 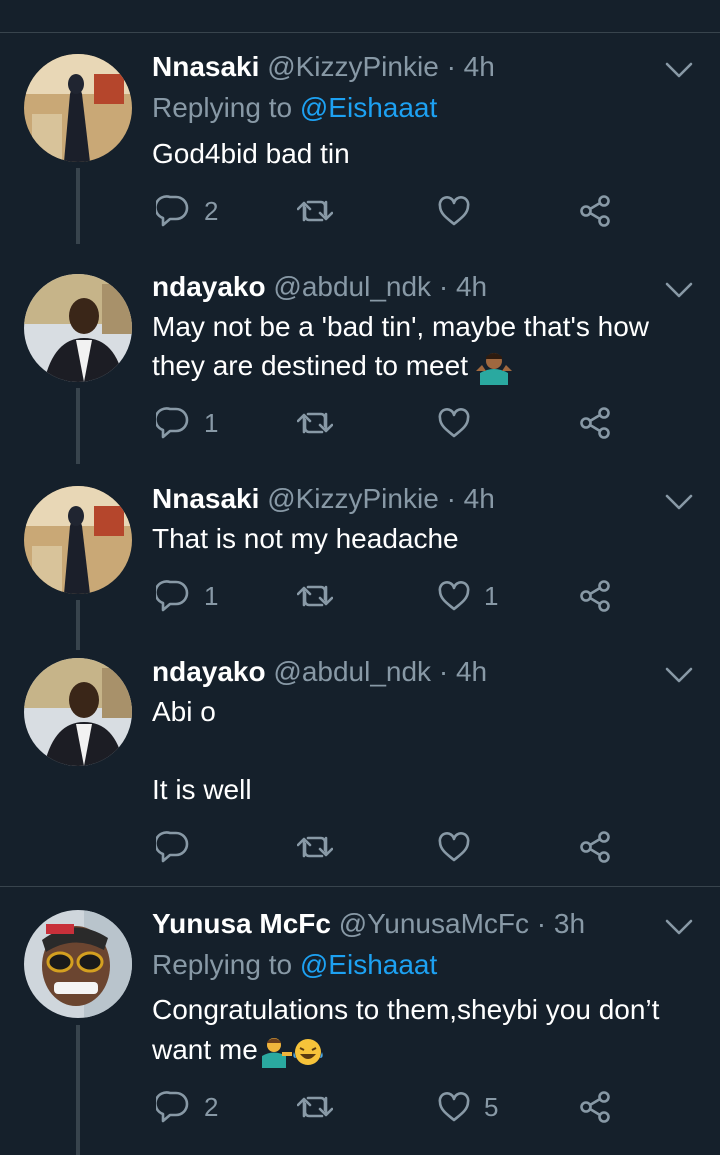 What do you see at coordinates (205, 1049) in the screenshot?
I see `tweet-text: want me` at bounding box center [205, 1049].